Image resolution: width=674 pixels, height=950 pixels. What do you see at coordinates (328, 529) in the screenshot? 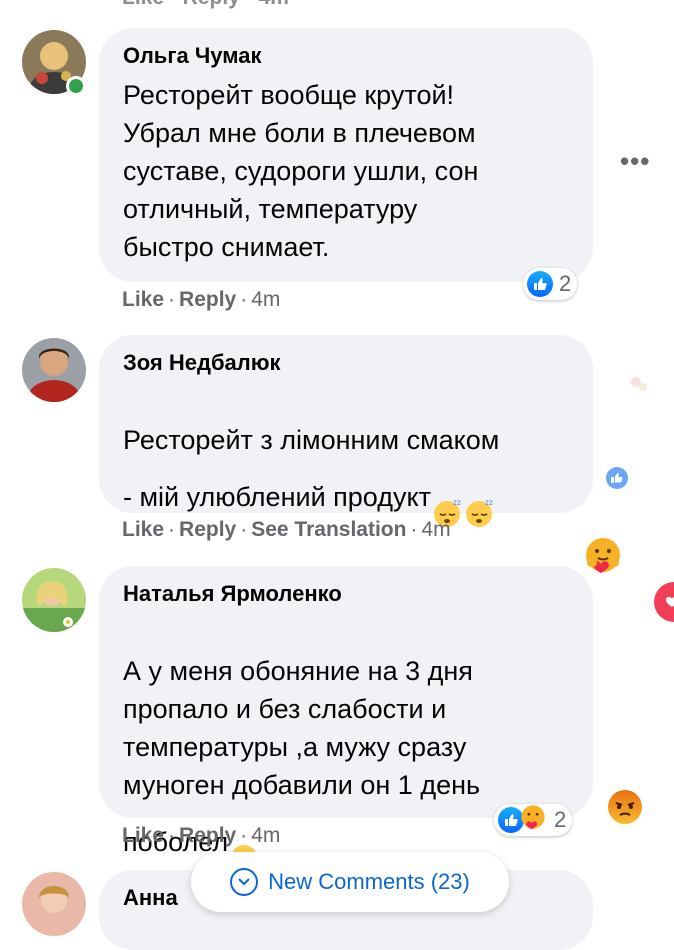
I see `see-translation-link: See Translation` at bounding box center [328, 529].